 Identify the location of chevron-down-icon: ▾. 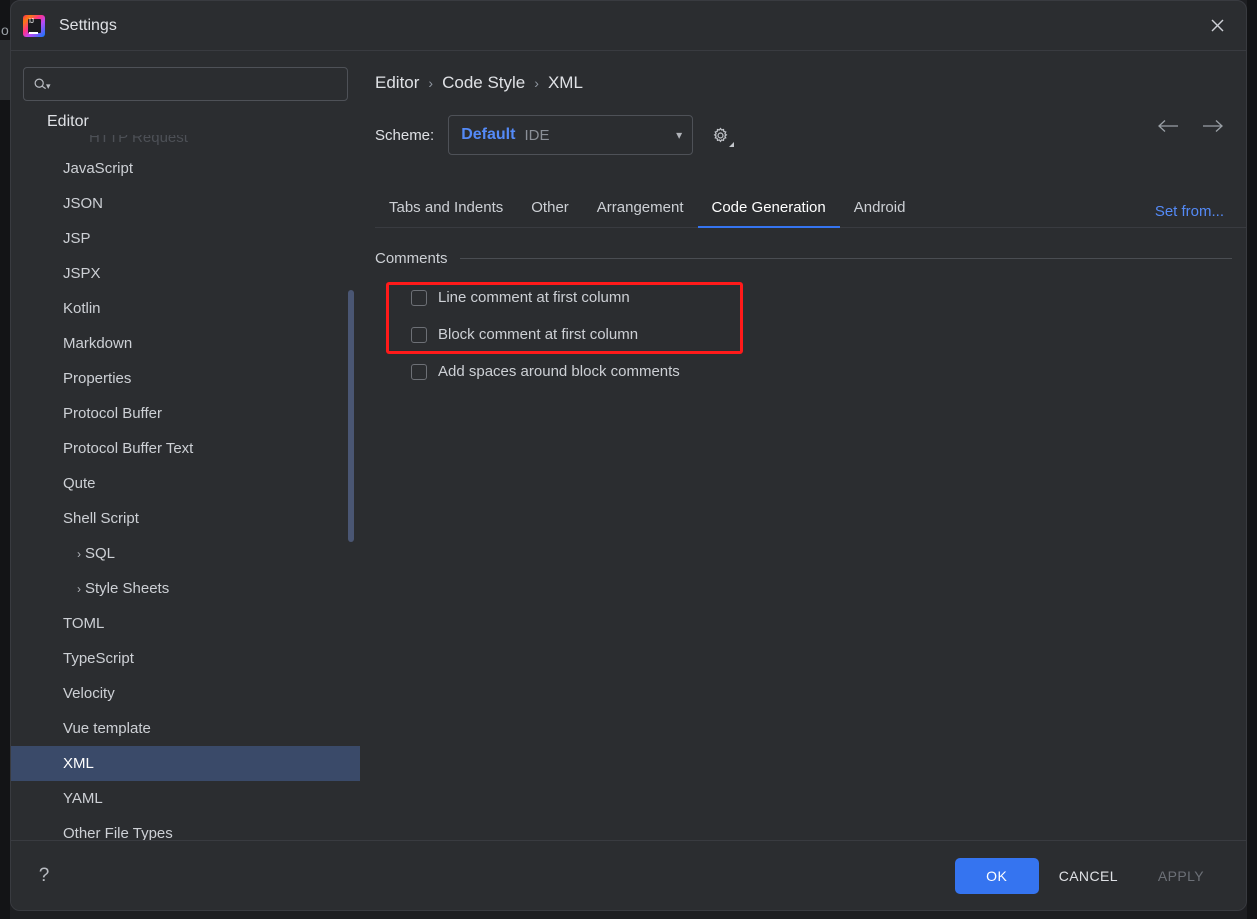
(679, 135).